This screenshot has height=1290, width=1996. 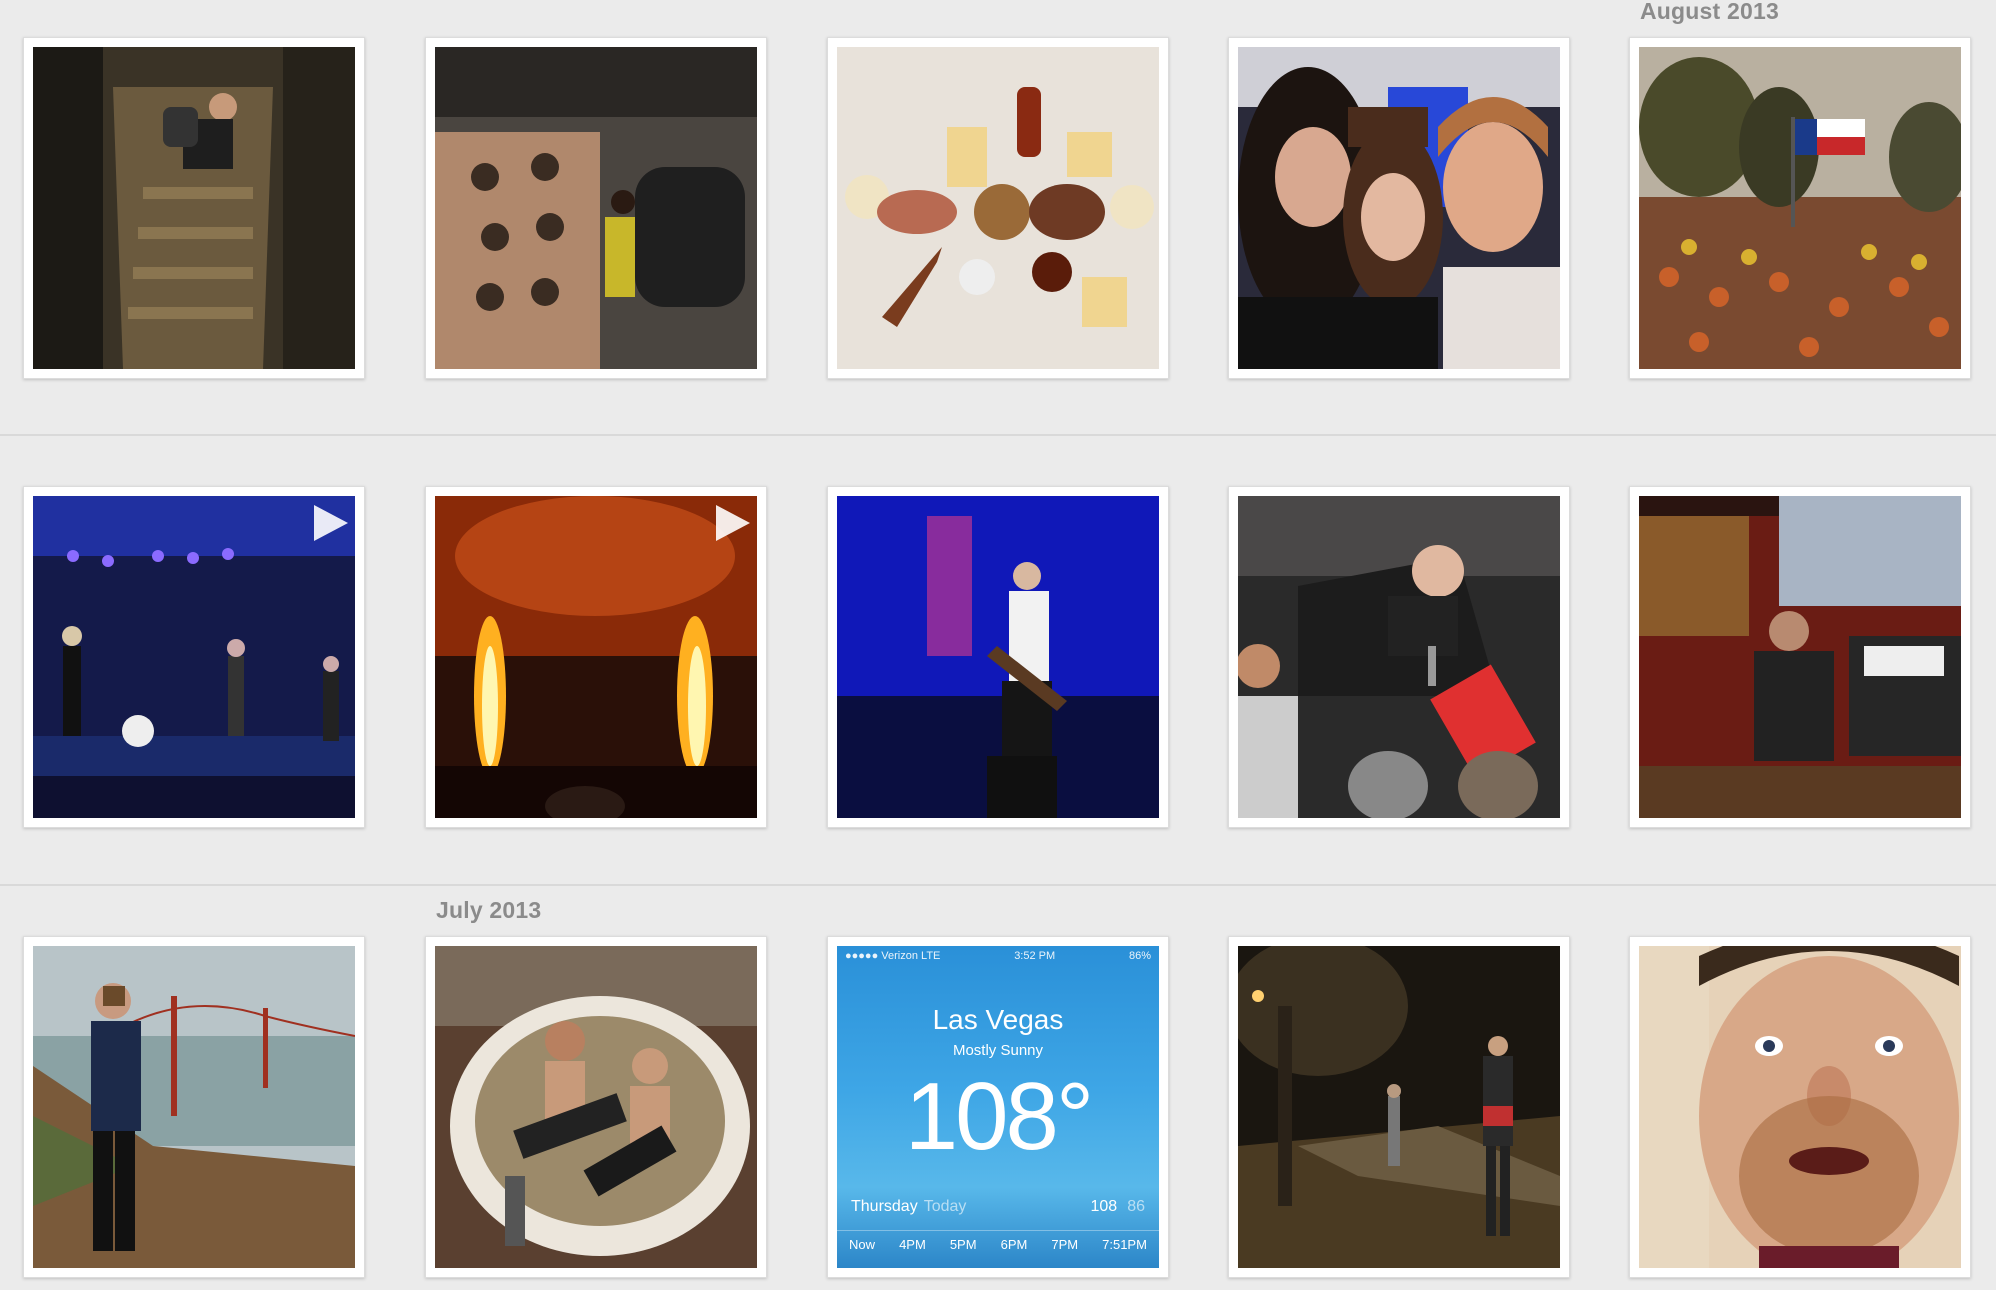 I want to click on selfie-face-photo, so click(x=1800, y=1107).